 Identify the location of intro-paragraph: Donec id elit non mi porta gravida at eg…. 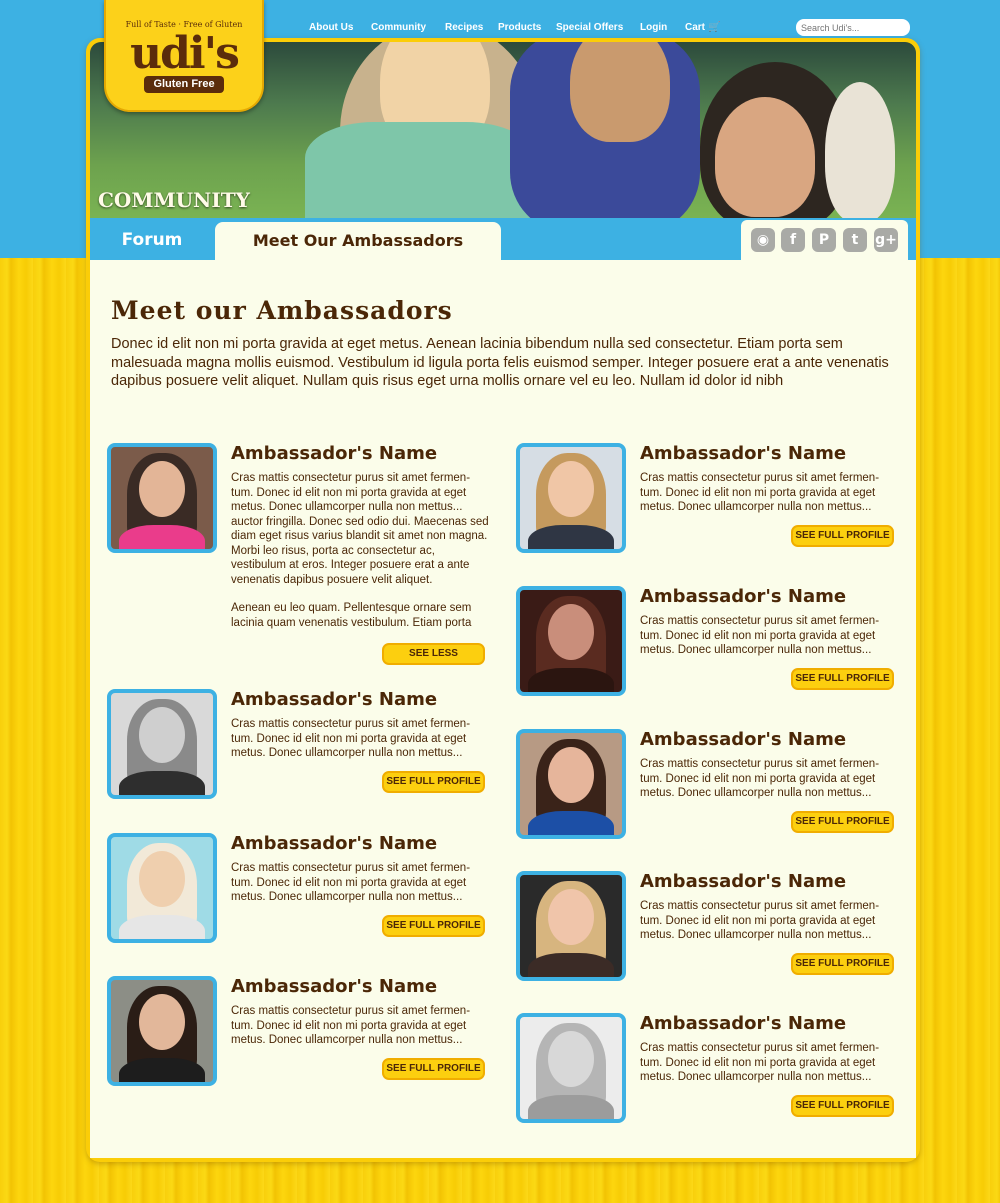
(500, 362).